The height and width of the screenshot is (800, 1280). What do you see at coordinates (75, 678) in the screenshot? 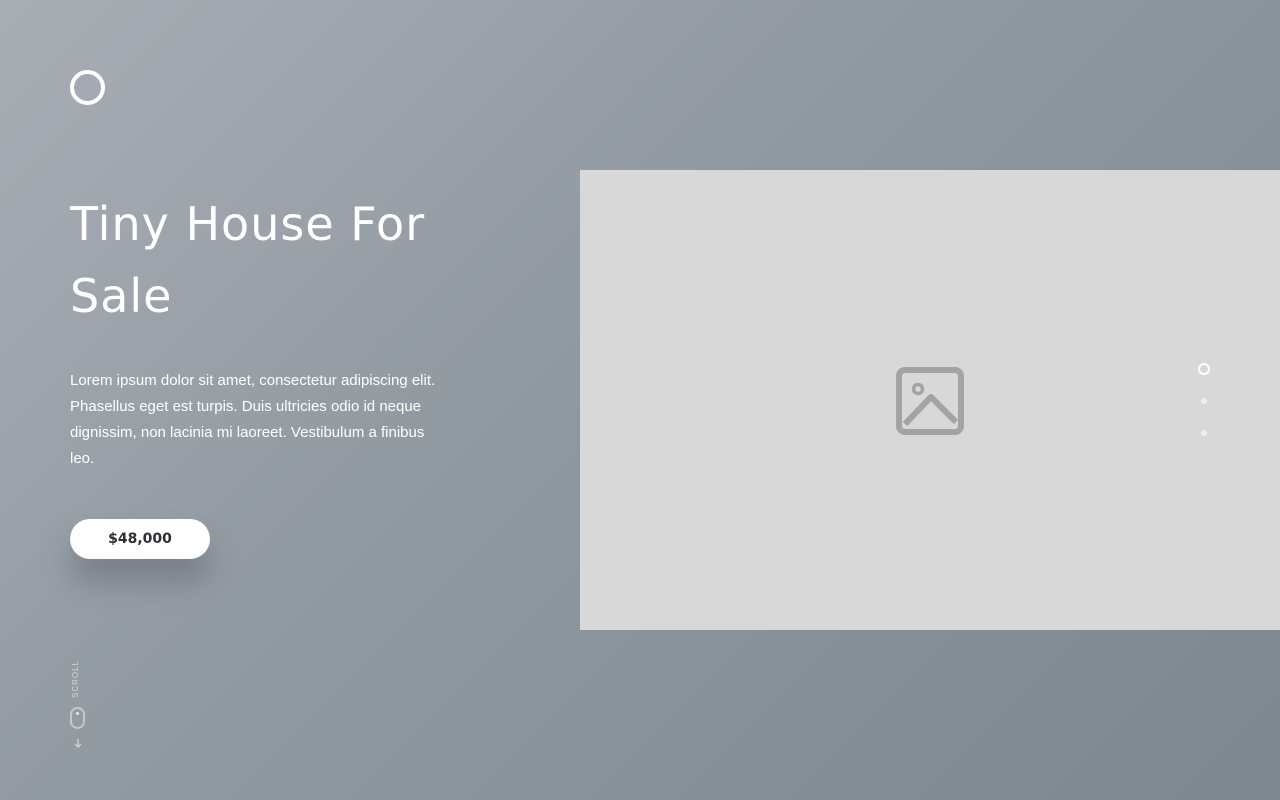
I see `scroll-label: SCROLL` at bounding box center [75, 678].